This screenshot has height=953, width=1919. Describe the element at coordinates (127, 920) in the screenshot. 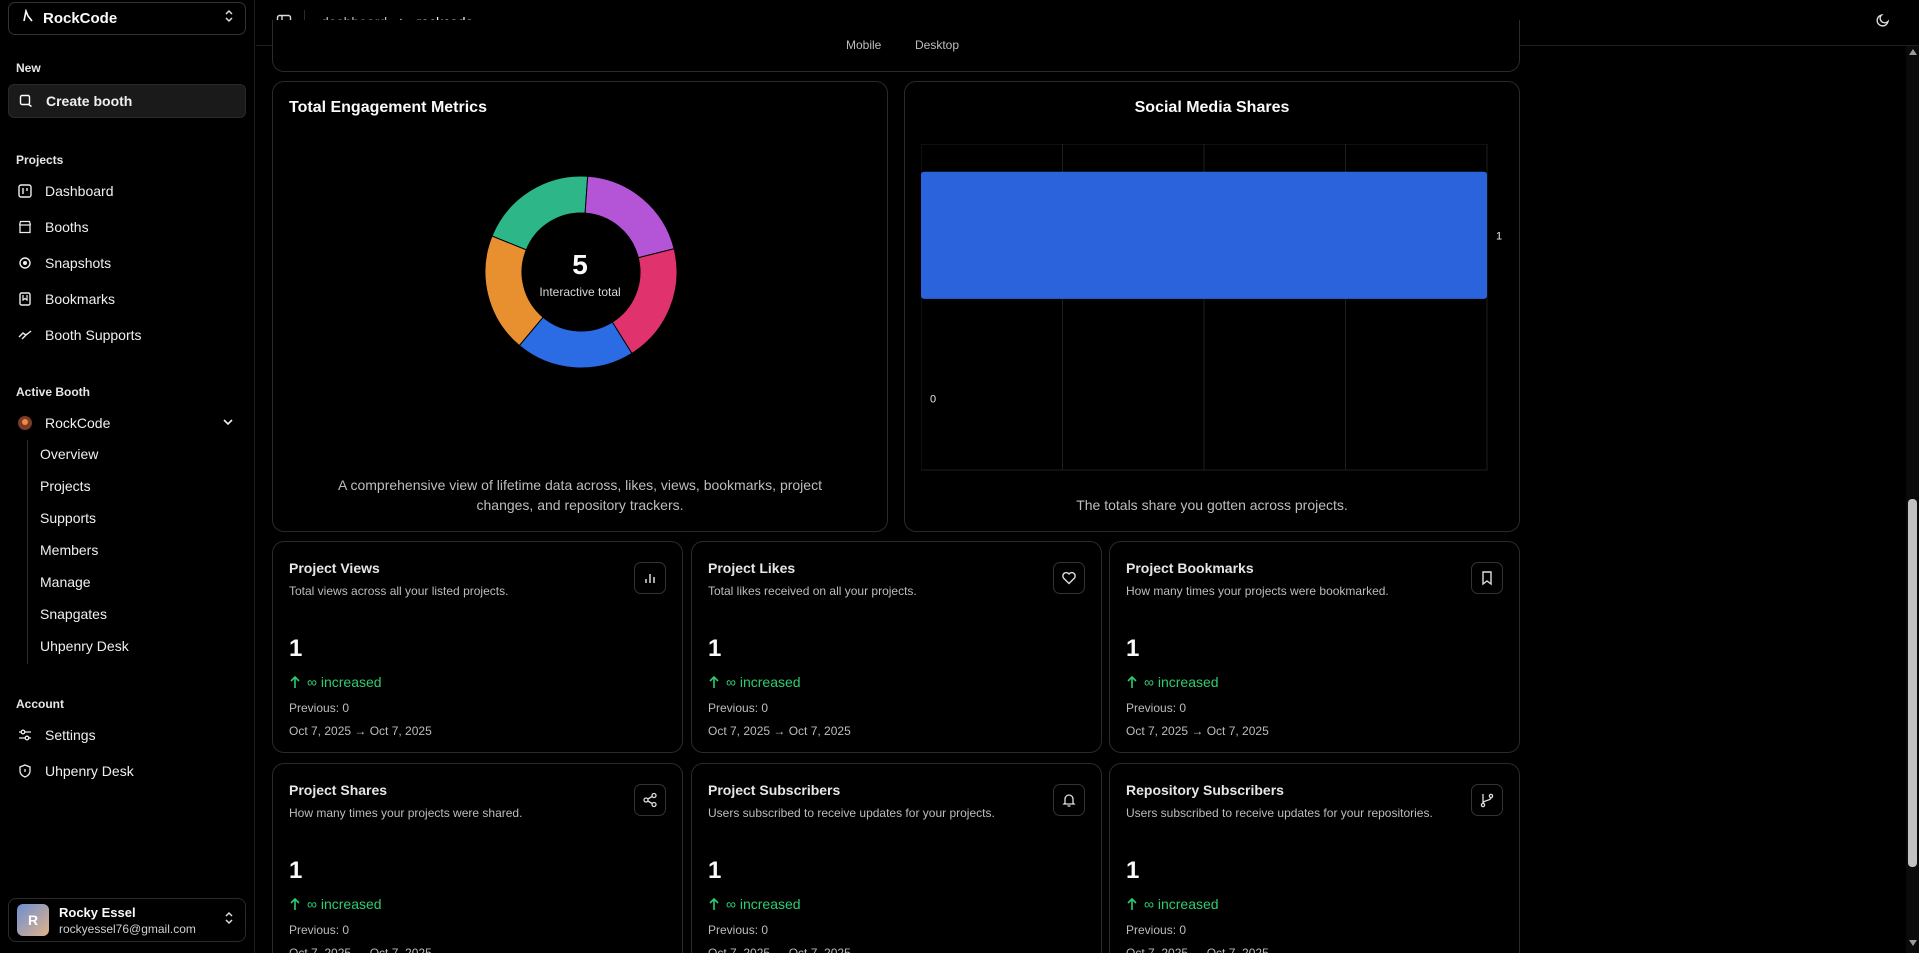

I see `user-menu: R Rocky Essel rockyessel76@gmail.com` at that location.